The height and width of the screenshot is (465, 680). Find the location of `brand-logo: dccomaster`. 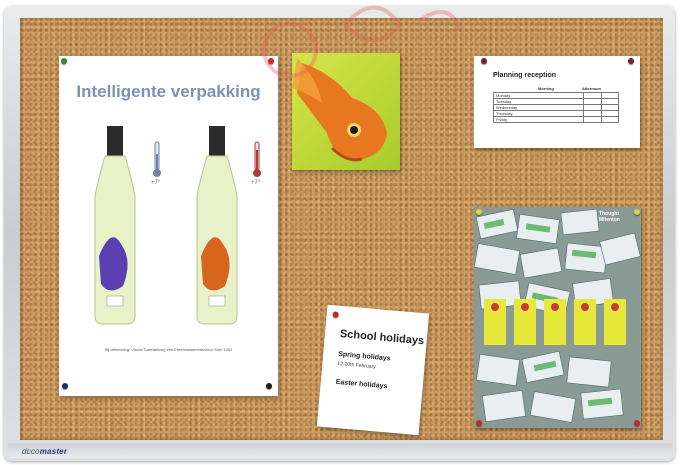

brand-logo: dccomaster is located at coordinates (45, 451).